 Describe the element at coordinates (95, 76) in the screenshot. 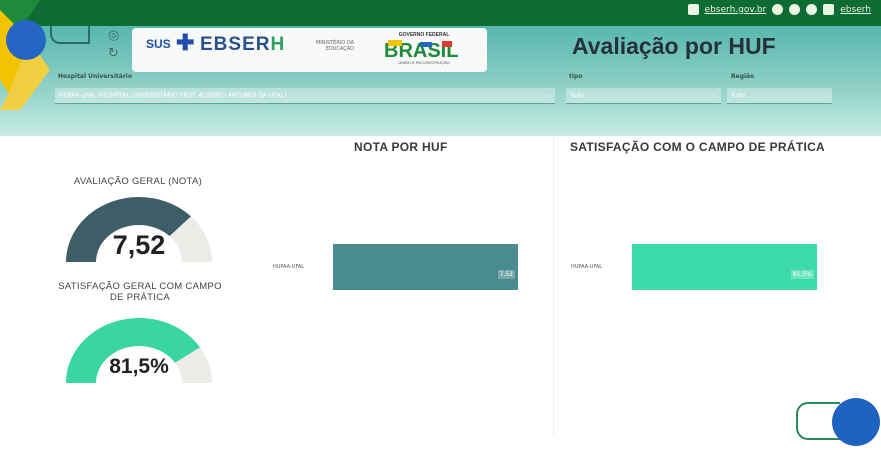

I see `hospital-filter-label: Hospital Universitário` at that location.